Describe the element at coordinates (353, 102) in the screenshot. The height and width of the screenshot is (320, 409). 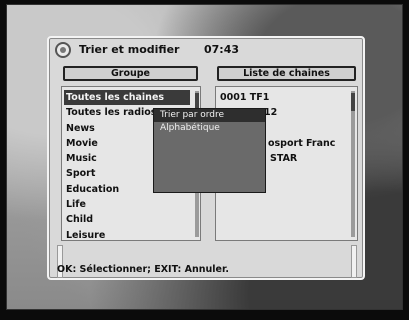
I see `channel-scroll-thumb` at that location.